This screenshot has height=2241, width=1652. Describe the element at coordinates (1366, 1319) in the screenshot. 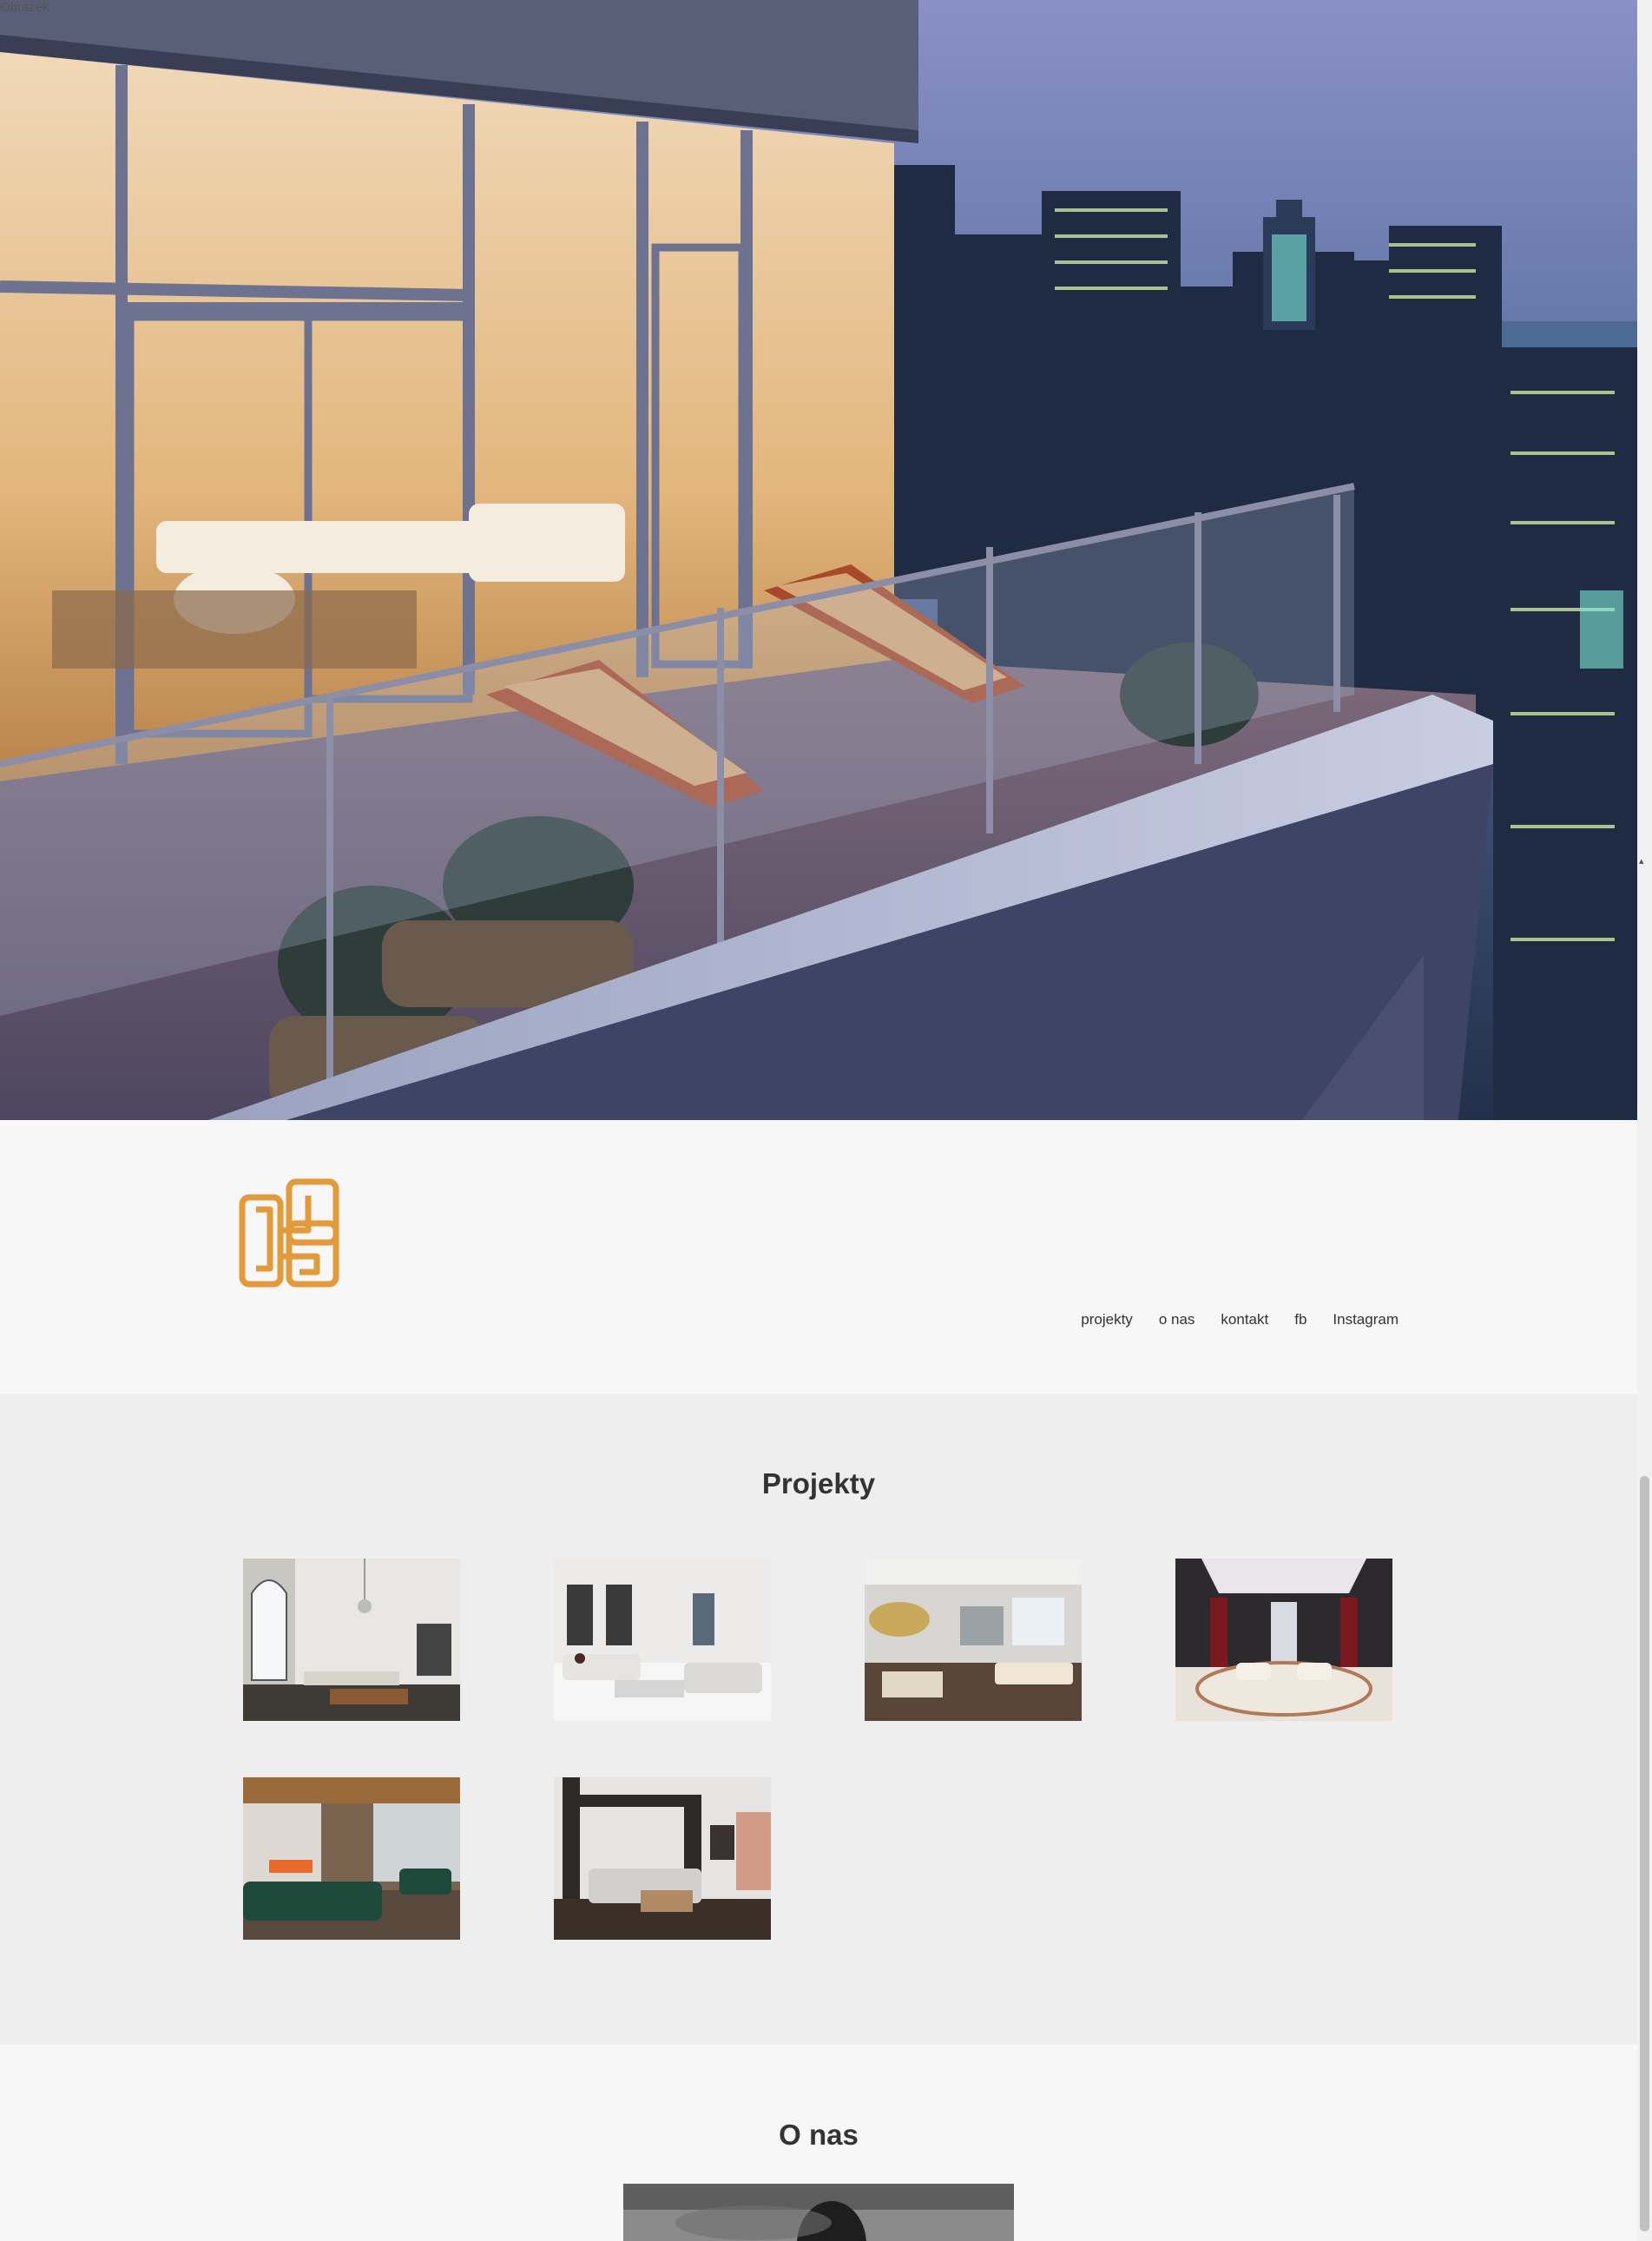

I see `nav-link-instagram: Instagram` at that location.